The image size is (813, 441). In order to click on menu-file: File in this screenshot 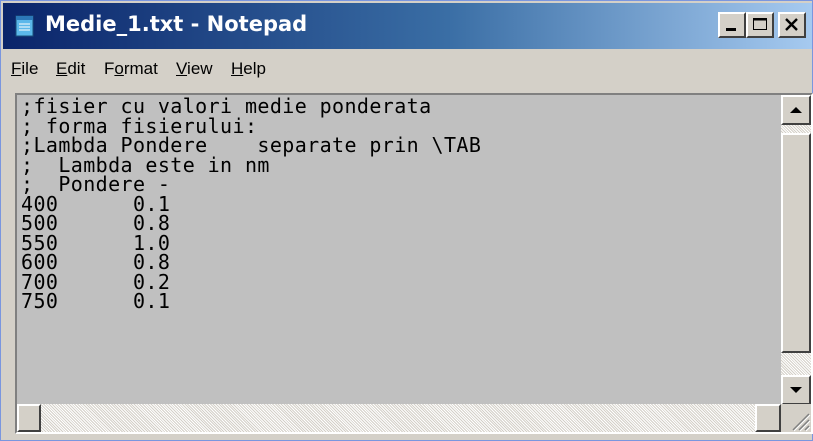, I will do `click(24, 69)`.